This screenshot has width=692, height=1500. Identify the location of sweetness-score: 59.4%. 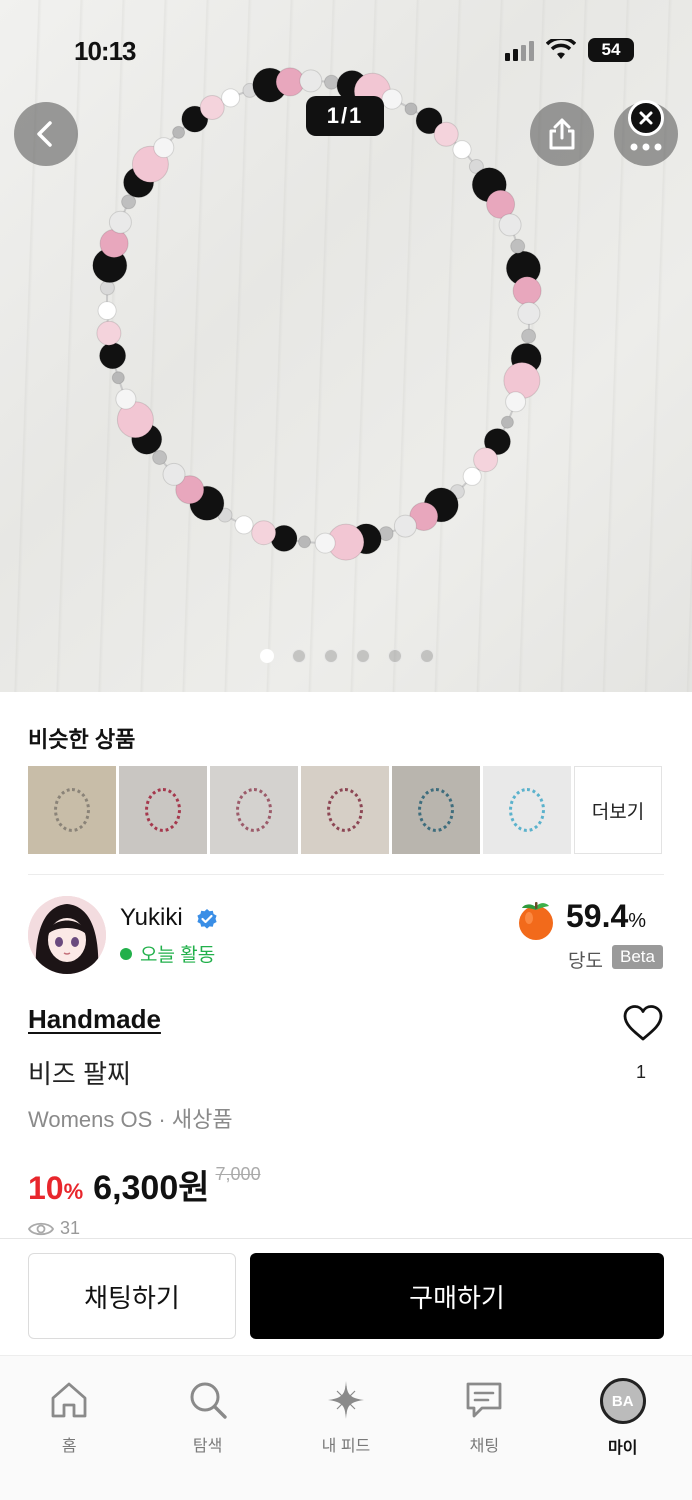
(606, 916).